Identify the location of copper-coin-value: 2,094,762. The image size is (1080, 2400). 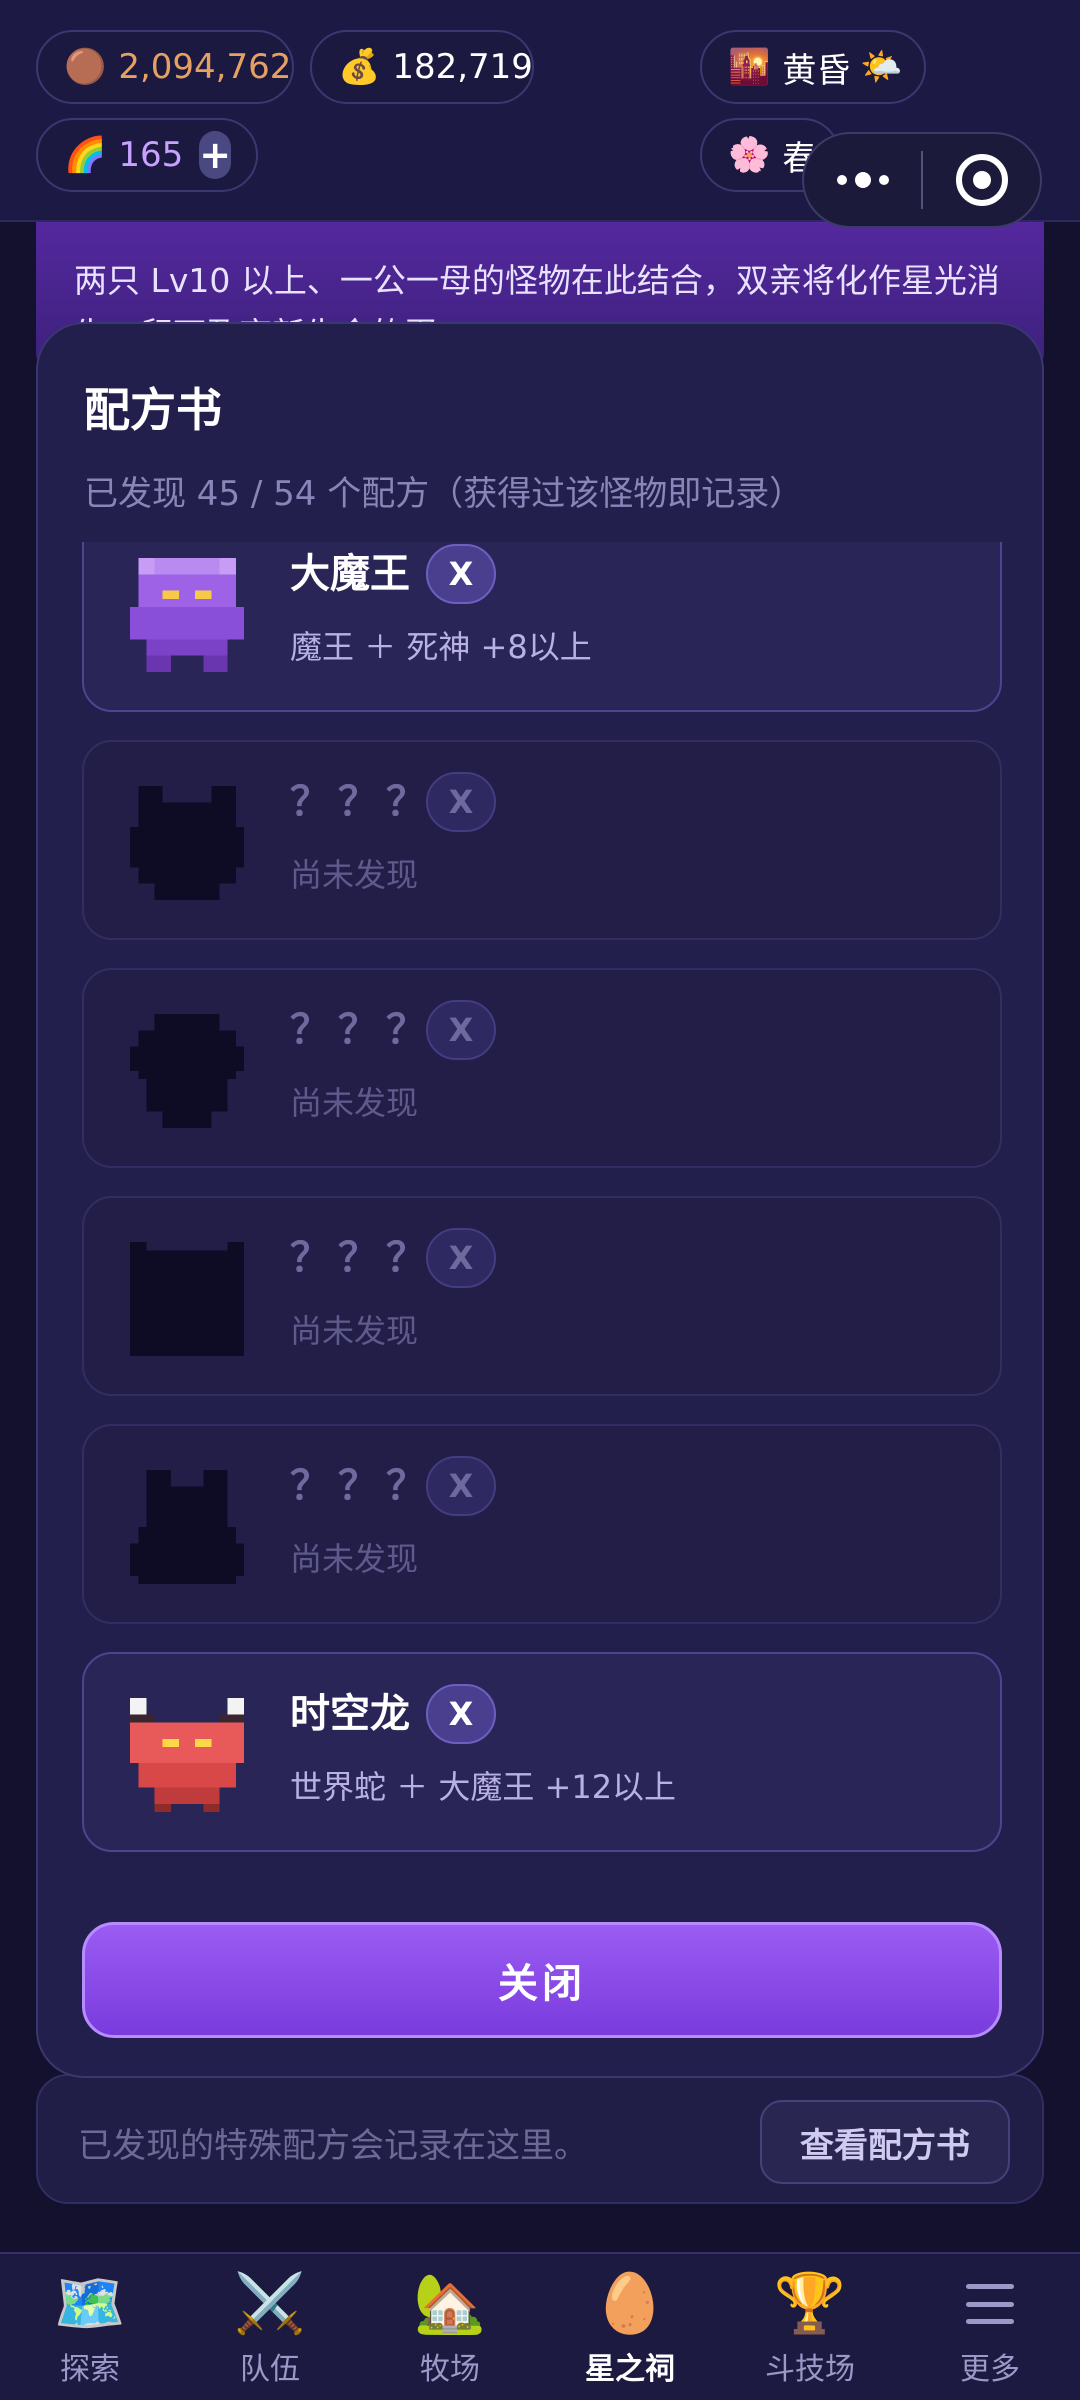
(205, 67).